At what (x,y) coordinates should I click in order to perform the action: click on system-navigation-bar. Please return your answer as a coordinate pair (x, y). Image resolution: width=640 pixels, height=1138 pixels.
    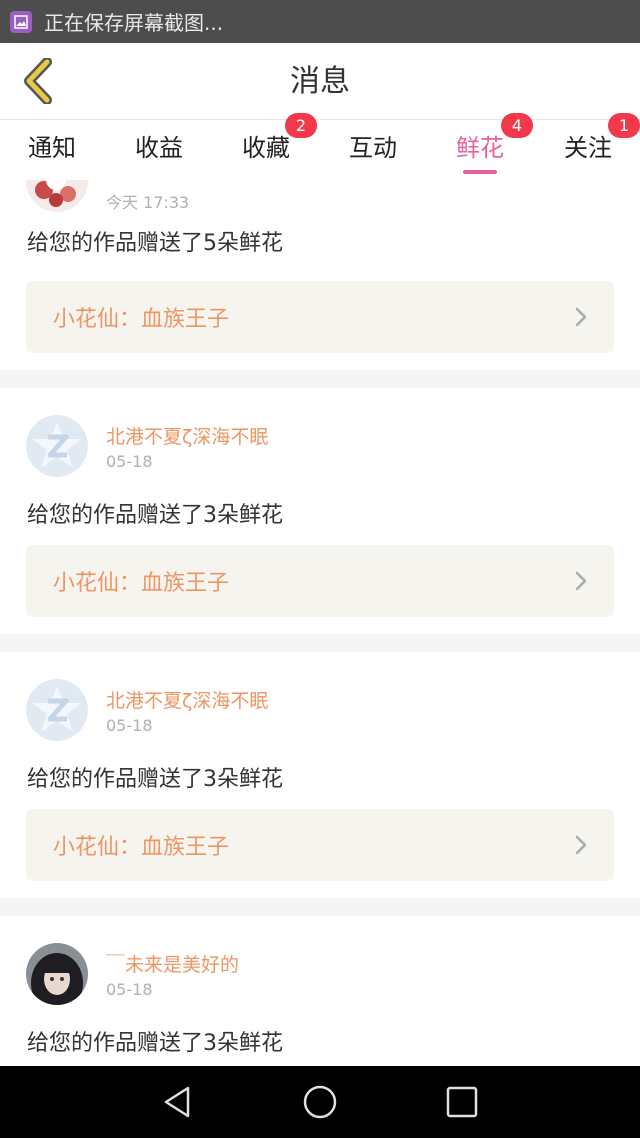
    Looking at the image, I should click on (320, 1102).